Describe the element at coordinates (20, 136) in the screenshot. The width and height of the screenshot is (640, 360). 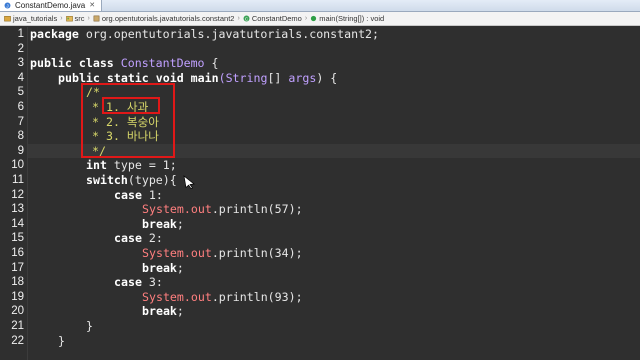
I see `line-number: 8` at that location.